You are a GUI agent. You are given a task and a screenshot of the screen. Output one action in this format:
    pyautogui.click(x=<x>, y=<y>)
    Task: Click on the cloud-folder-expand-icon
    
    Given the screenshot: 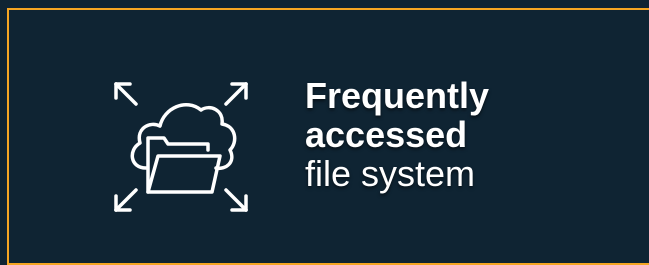 What is the action you would take?
    pyautogui.click(x=181, y=147)
    